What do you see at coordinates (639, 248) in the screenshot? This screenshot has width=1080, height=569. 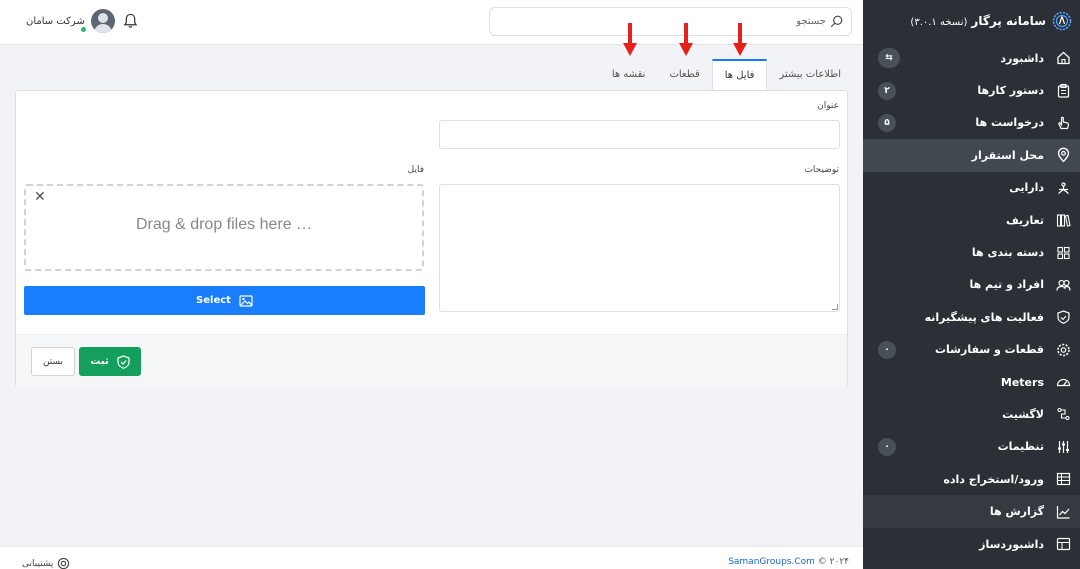 I see `description-textarea` at bounding box center [639, 248].